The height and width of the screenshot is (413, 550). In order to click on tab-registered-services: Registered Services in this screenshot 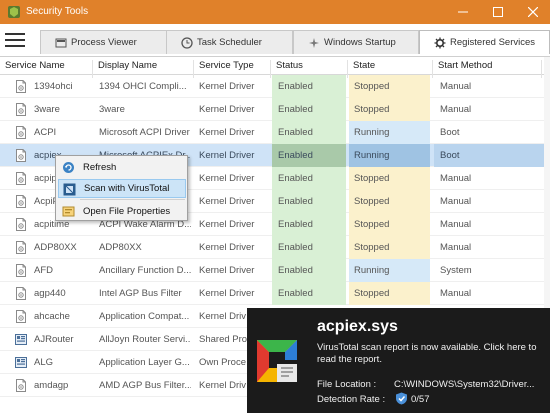, I will do `click(484, 42)`.